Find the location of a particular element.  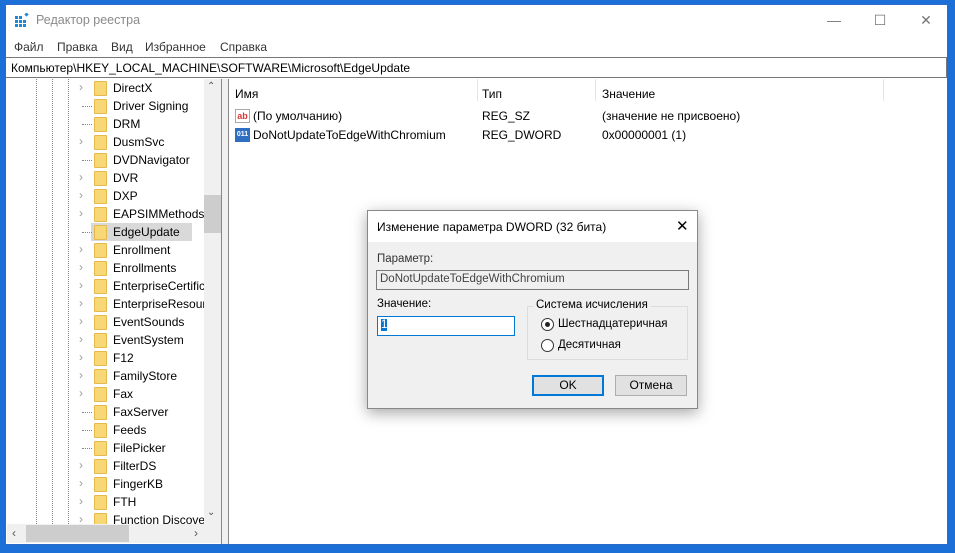

menu-bar: Файл Правка Вид Избранное Справка is located at coordinates (476, 47).